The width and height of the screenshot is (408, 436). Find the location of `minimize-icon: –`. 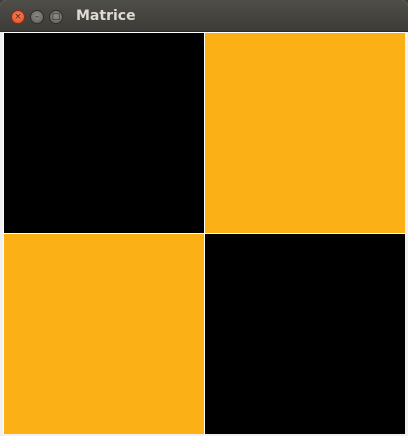

minimize-icon: – is located at coordinates (37, 16).